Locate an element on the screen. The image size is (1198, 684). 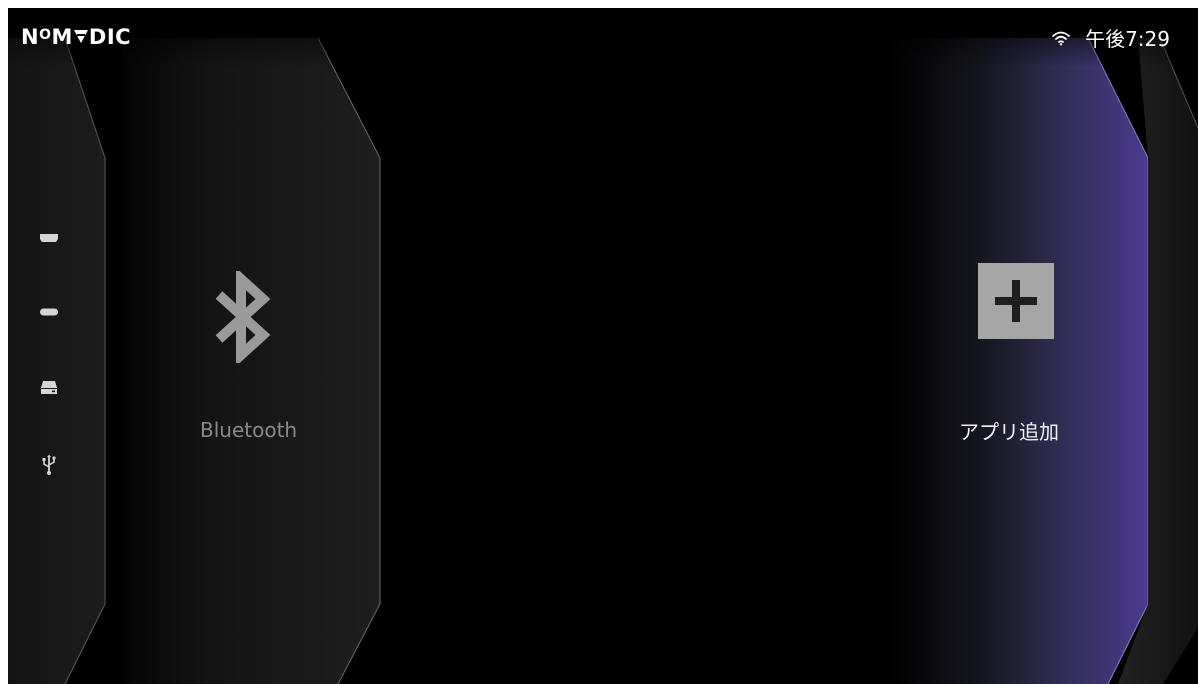
status-bar: 午後7:29 is located at coordinates (1110, 37).